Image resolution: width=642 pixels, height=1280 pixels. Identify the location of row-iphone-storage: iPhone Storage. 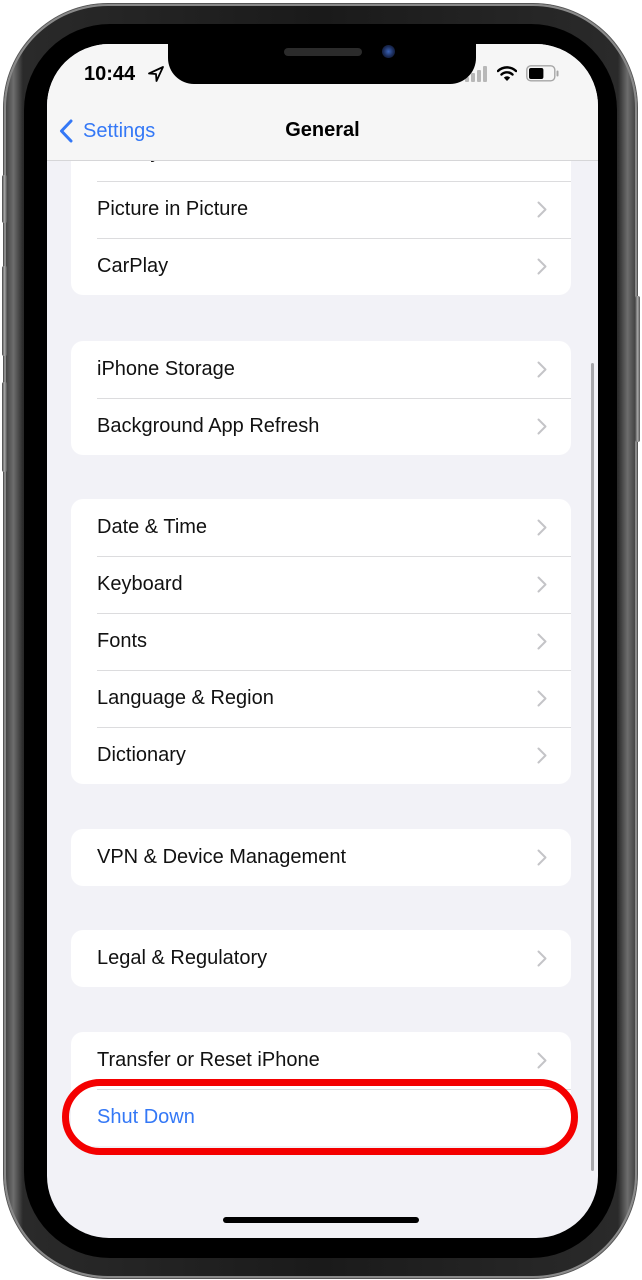
(321, 369).